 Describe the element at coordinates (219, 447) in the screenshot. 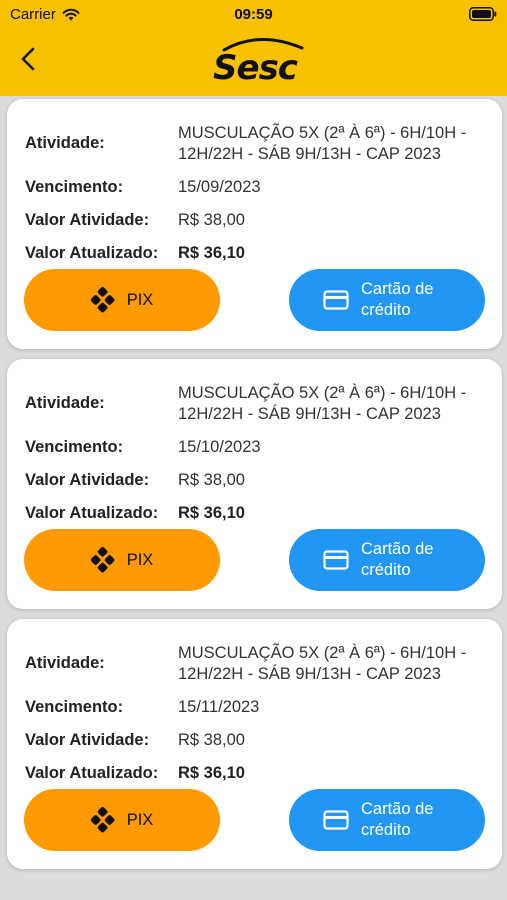

I see `due-date-value: 15/10/2023` at that location.